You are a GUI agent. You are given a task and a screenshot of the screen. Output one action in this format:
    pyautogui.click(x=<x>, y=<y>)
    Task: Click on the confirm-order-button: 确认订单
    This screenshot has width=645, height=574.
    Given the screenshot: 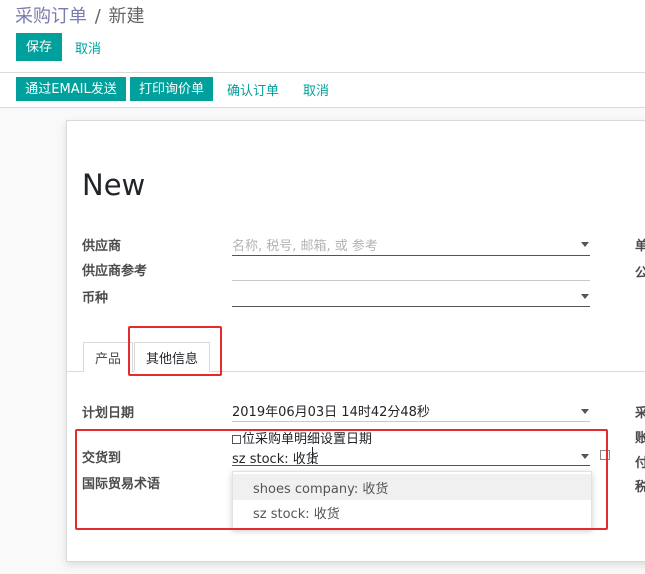 What is the action you would take?
    pyautogui.click(x=253, y=89)
    